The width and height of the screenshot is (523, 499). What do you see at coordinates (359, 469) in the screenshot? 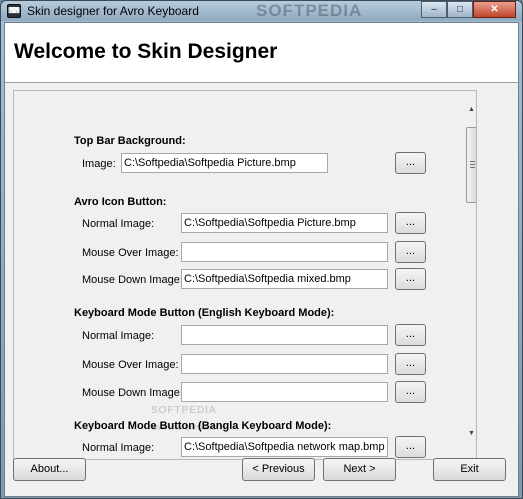
I see `next-button: Next >` at bounding box center [359, 469].